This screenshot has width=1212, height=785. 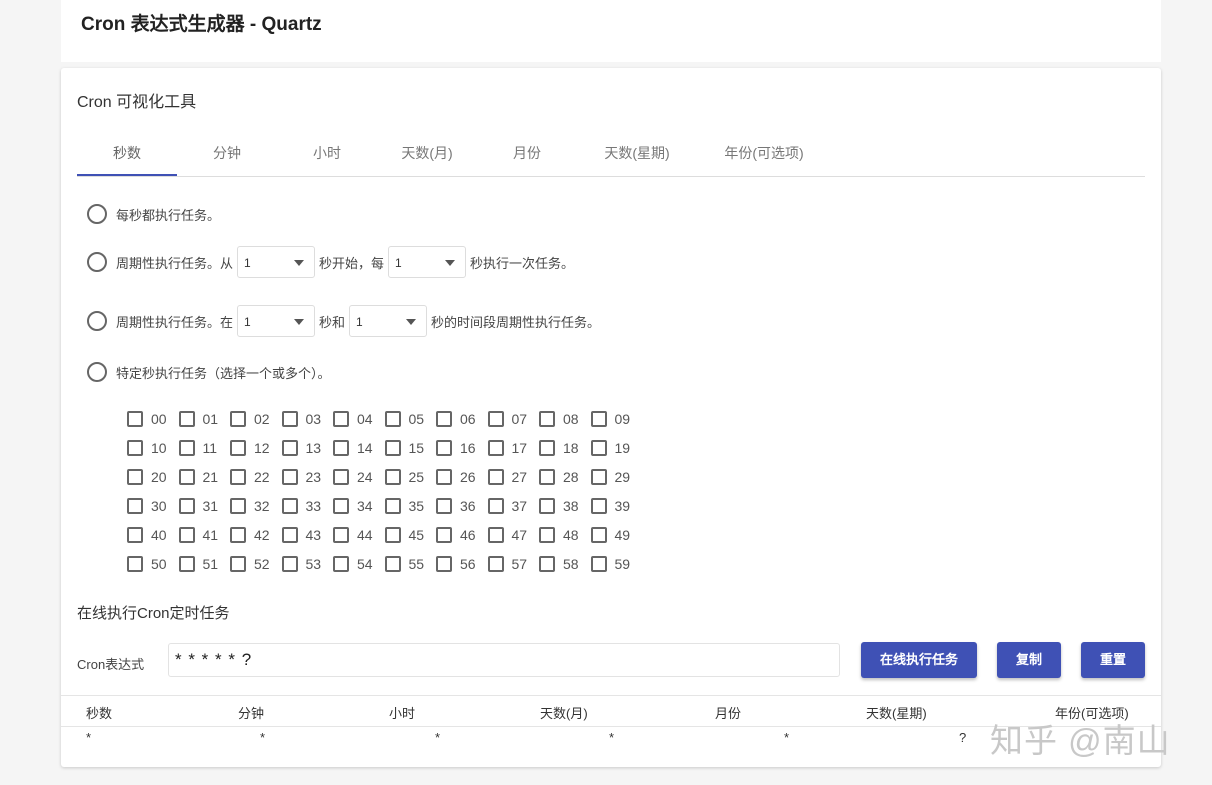 What do you see at coordinates (513, 505) in the screenshot?
I see `second-checkbox-item: 37` at bounding box center [513, 505].